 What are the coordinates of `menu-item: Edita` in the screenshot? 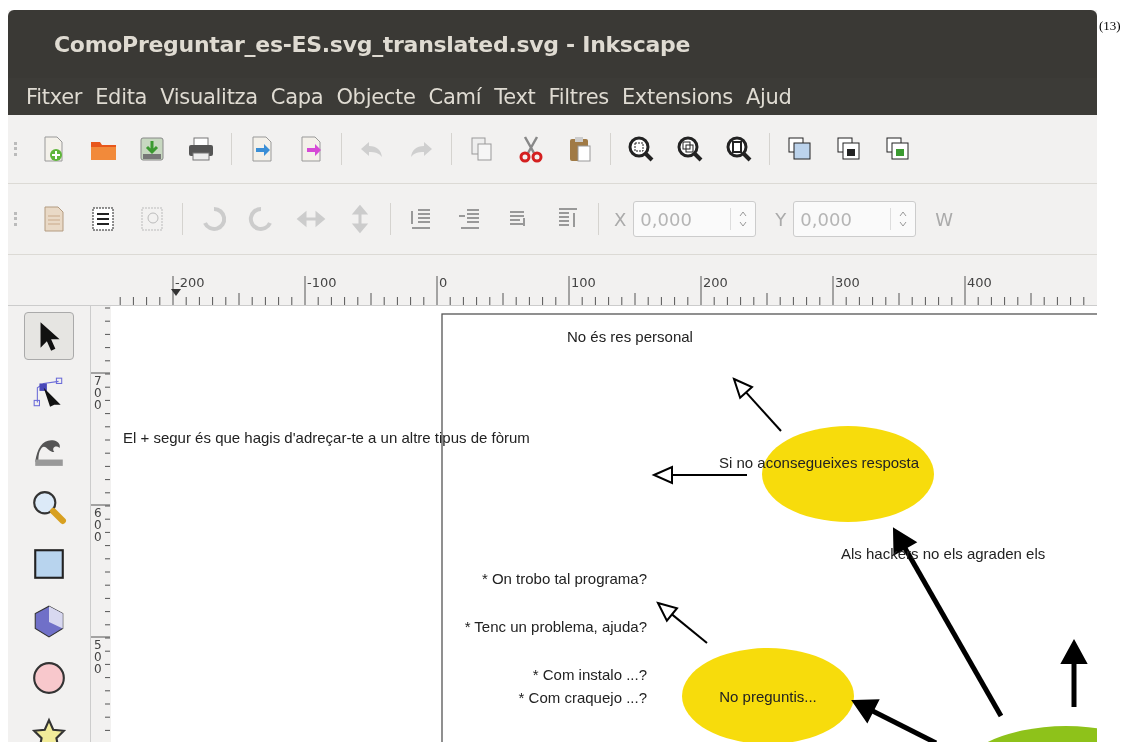 It's located at (121, 96).